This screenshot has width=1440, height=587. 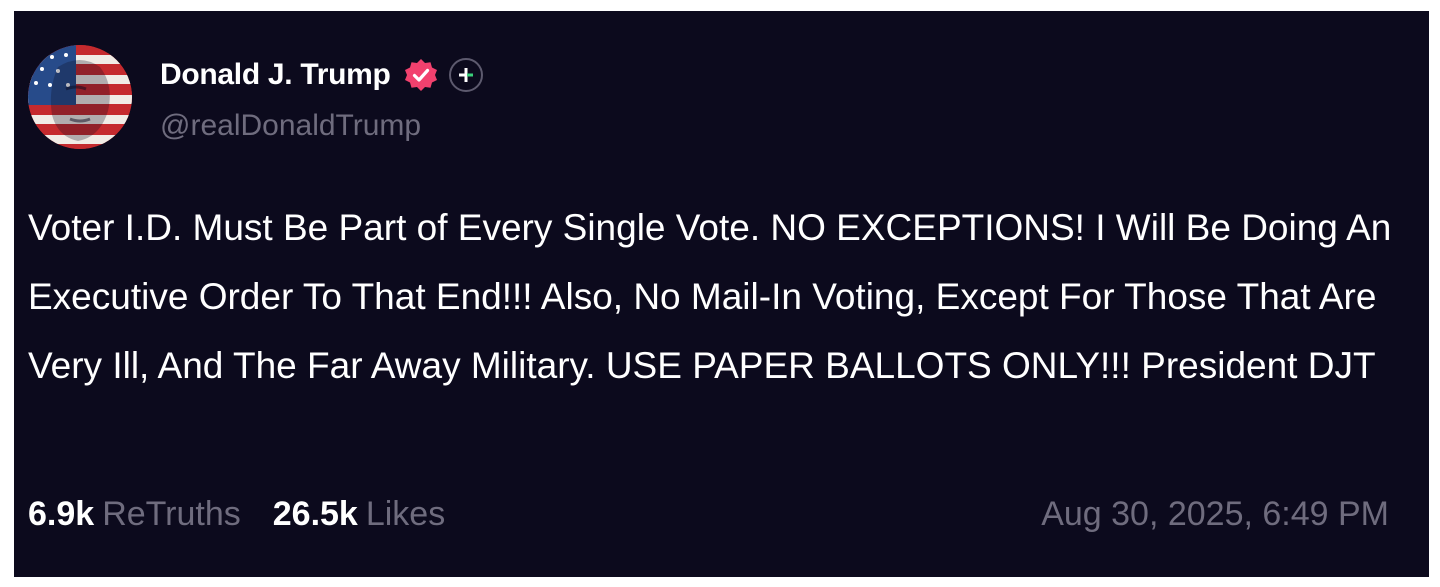 What do you see at coordinates (405, 513) in the screenshot?
I see `likes-label: Likes` at bounding box center [405, 513].